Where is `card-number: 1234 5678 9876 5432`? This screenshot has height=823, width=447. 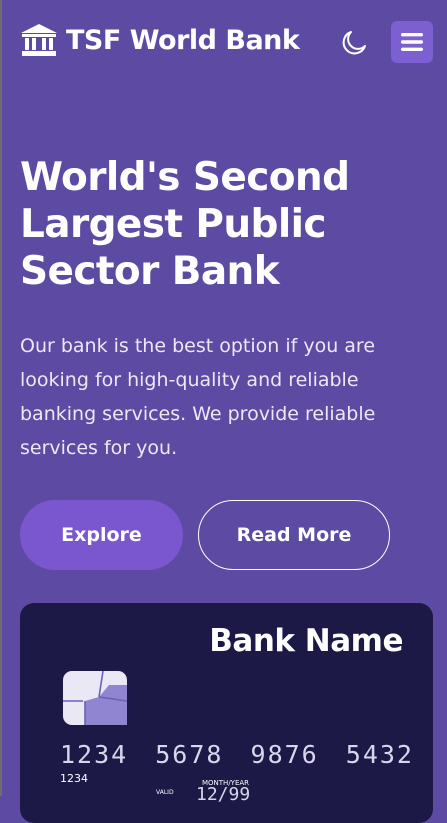
card-number: 1234 5678 9876 5432 is located at coordinates (237, 754).